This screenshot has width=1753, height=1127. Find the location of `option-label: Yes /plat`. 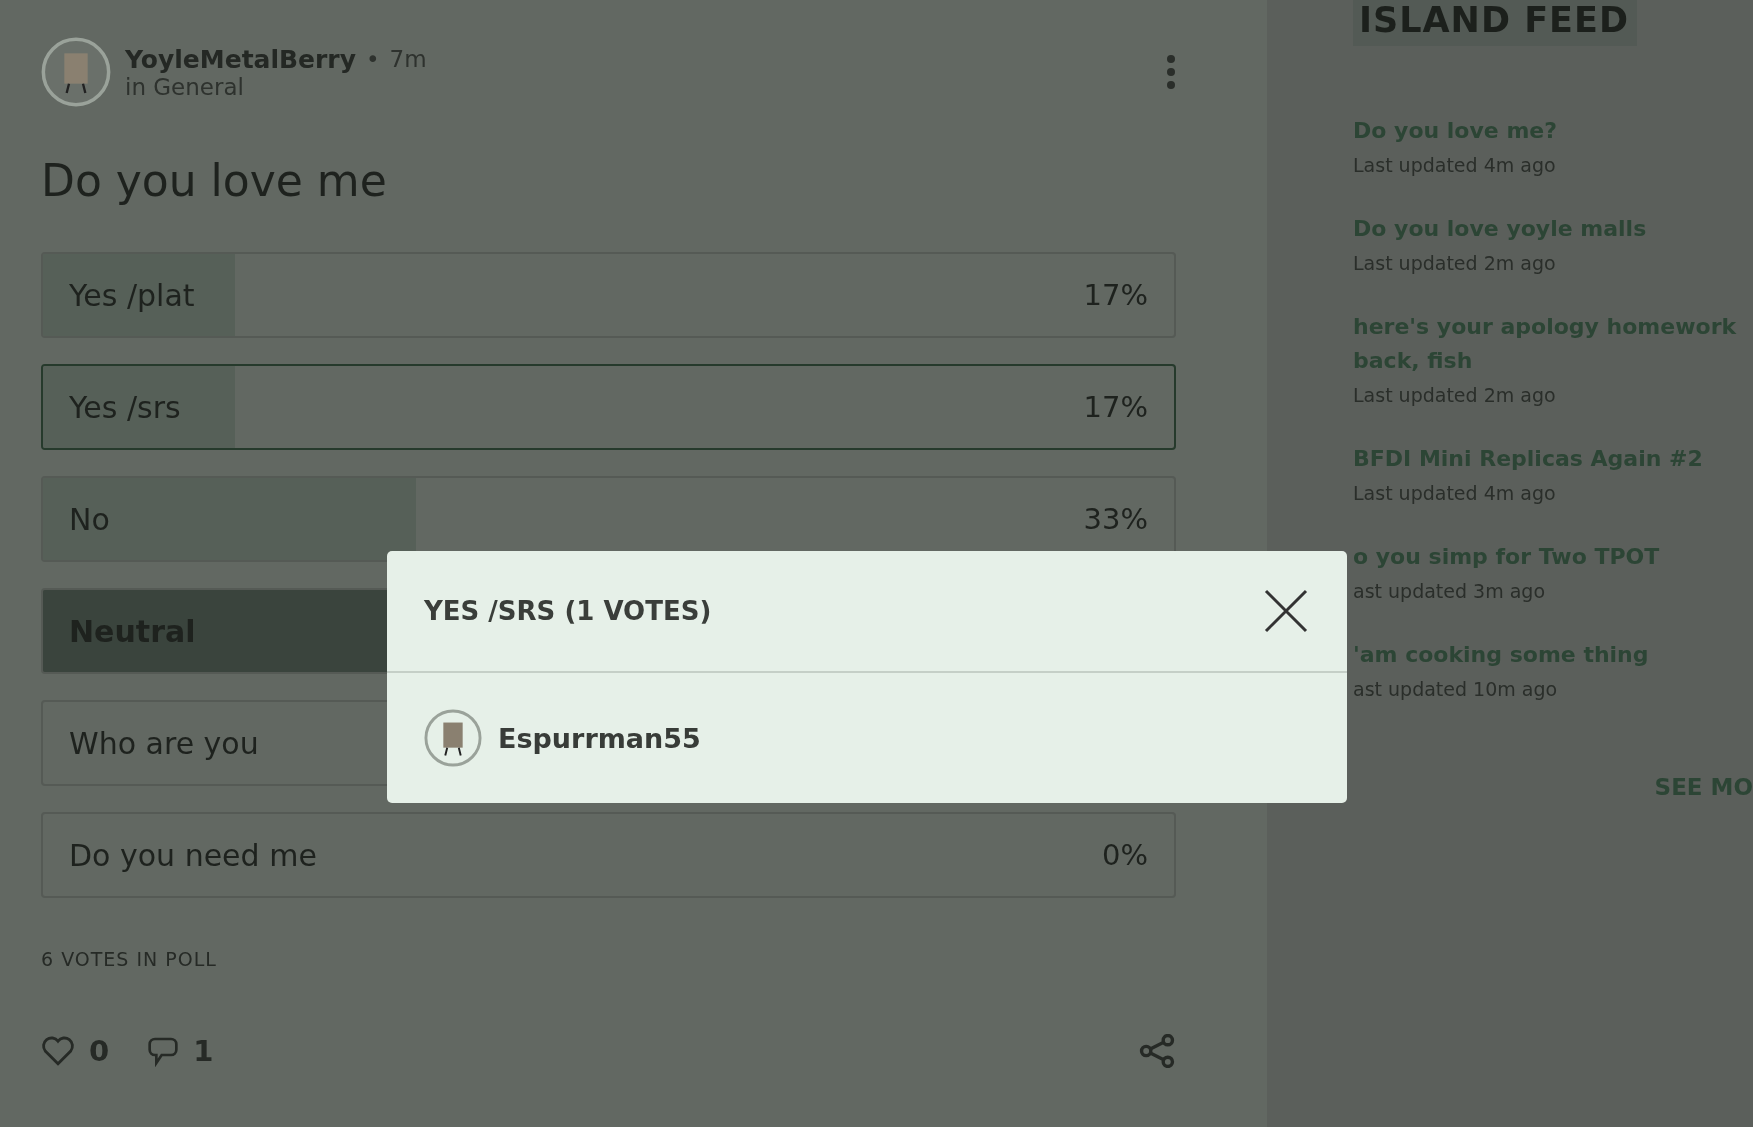

option-label: Yes /plat is located at coordinates (132, 295).